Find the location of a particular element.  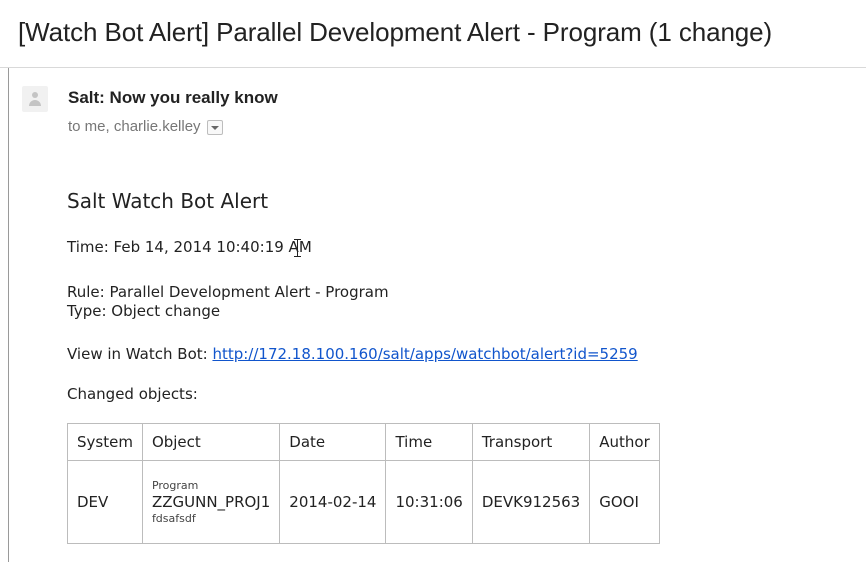

cell-date: 2014-02-14 is located at coordinates (333, 502).